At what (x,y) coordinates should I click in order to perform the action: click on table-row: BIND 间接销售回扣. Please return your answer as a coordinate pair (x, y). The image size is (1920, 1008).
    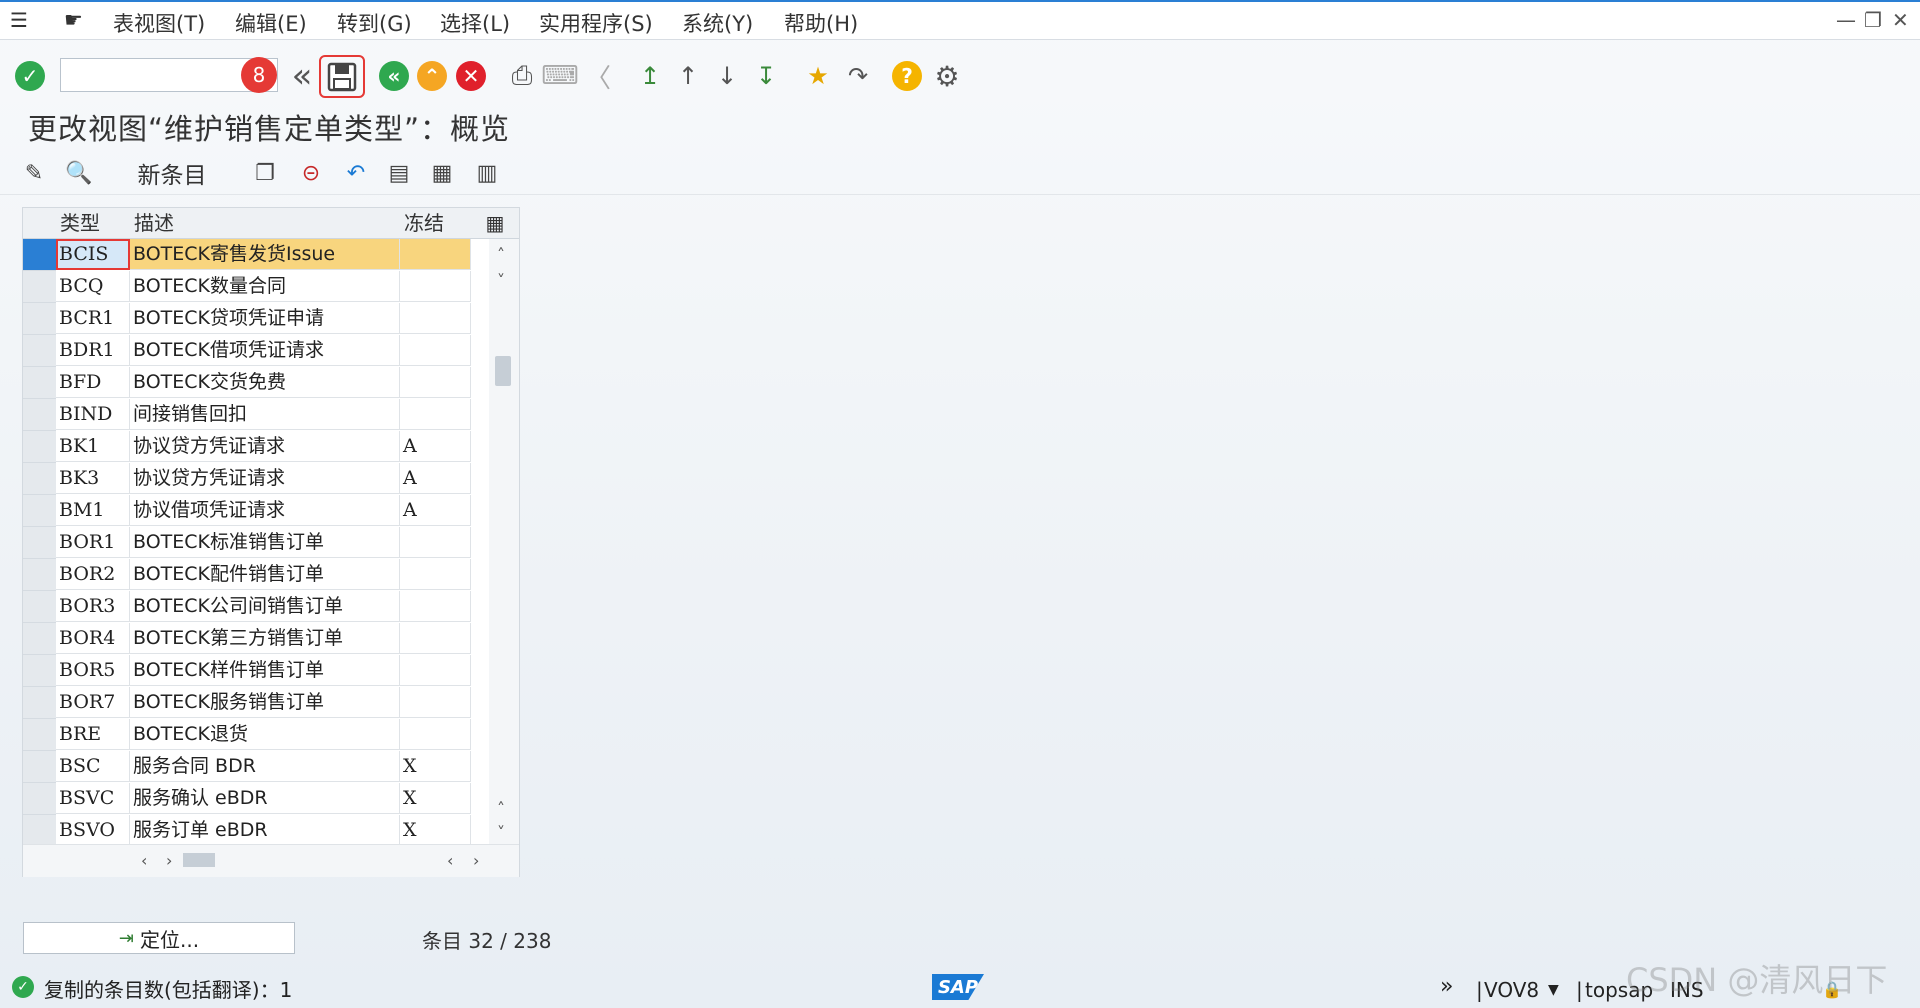
    Looking at the image, I should click on (247, 415).